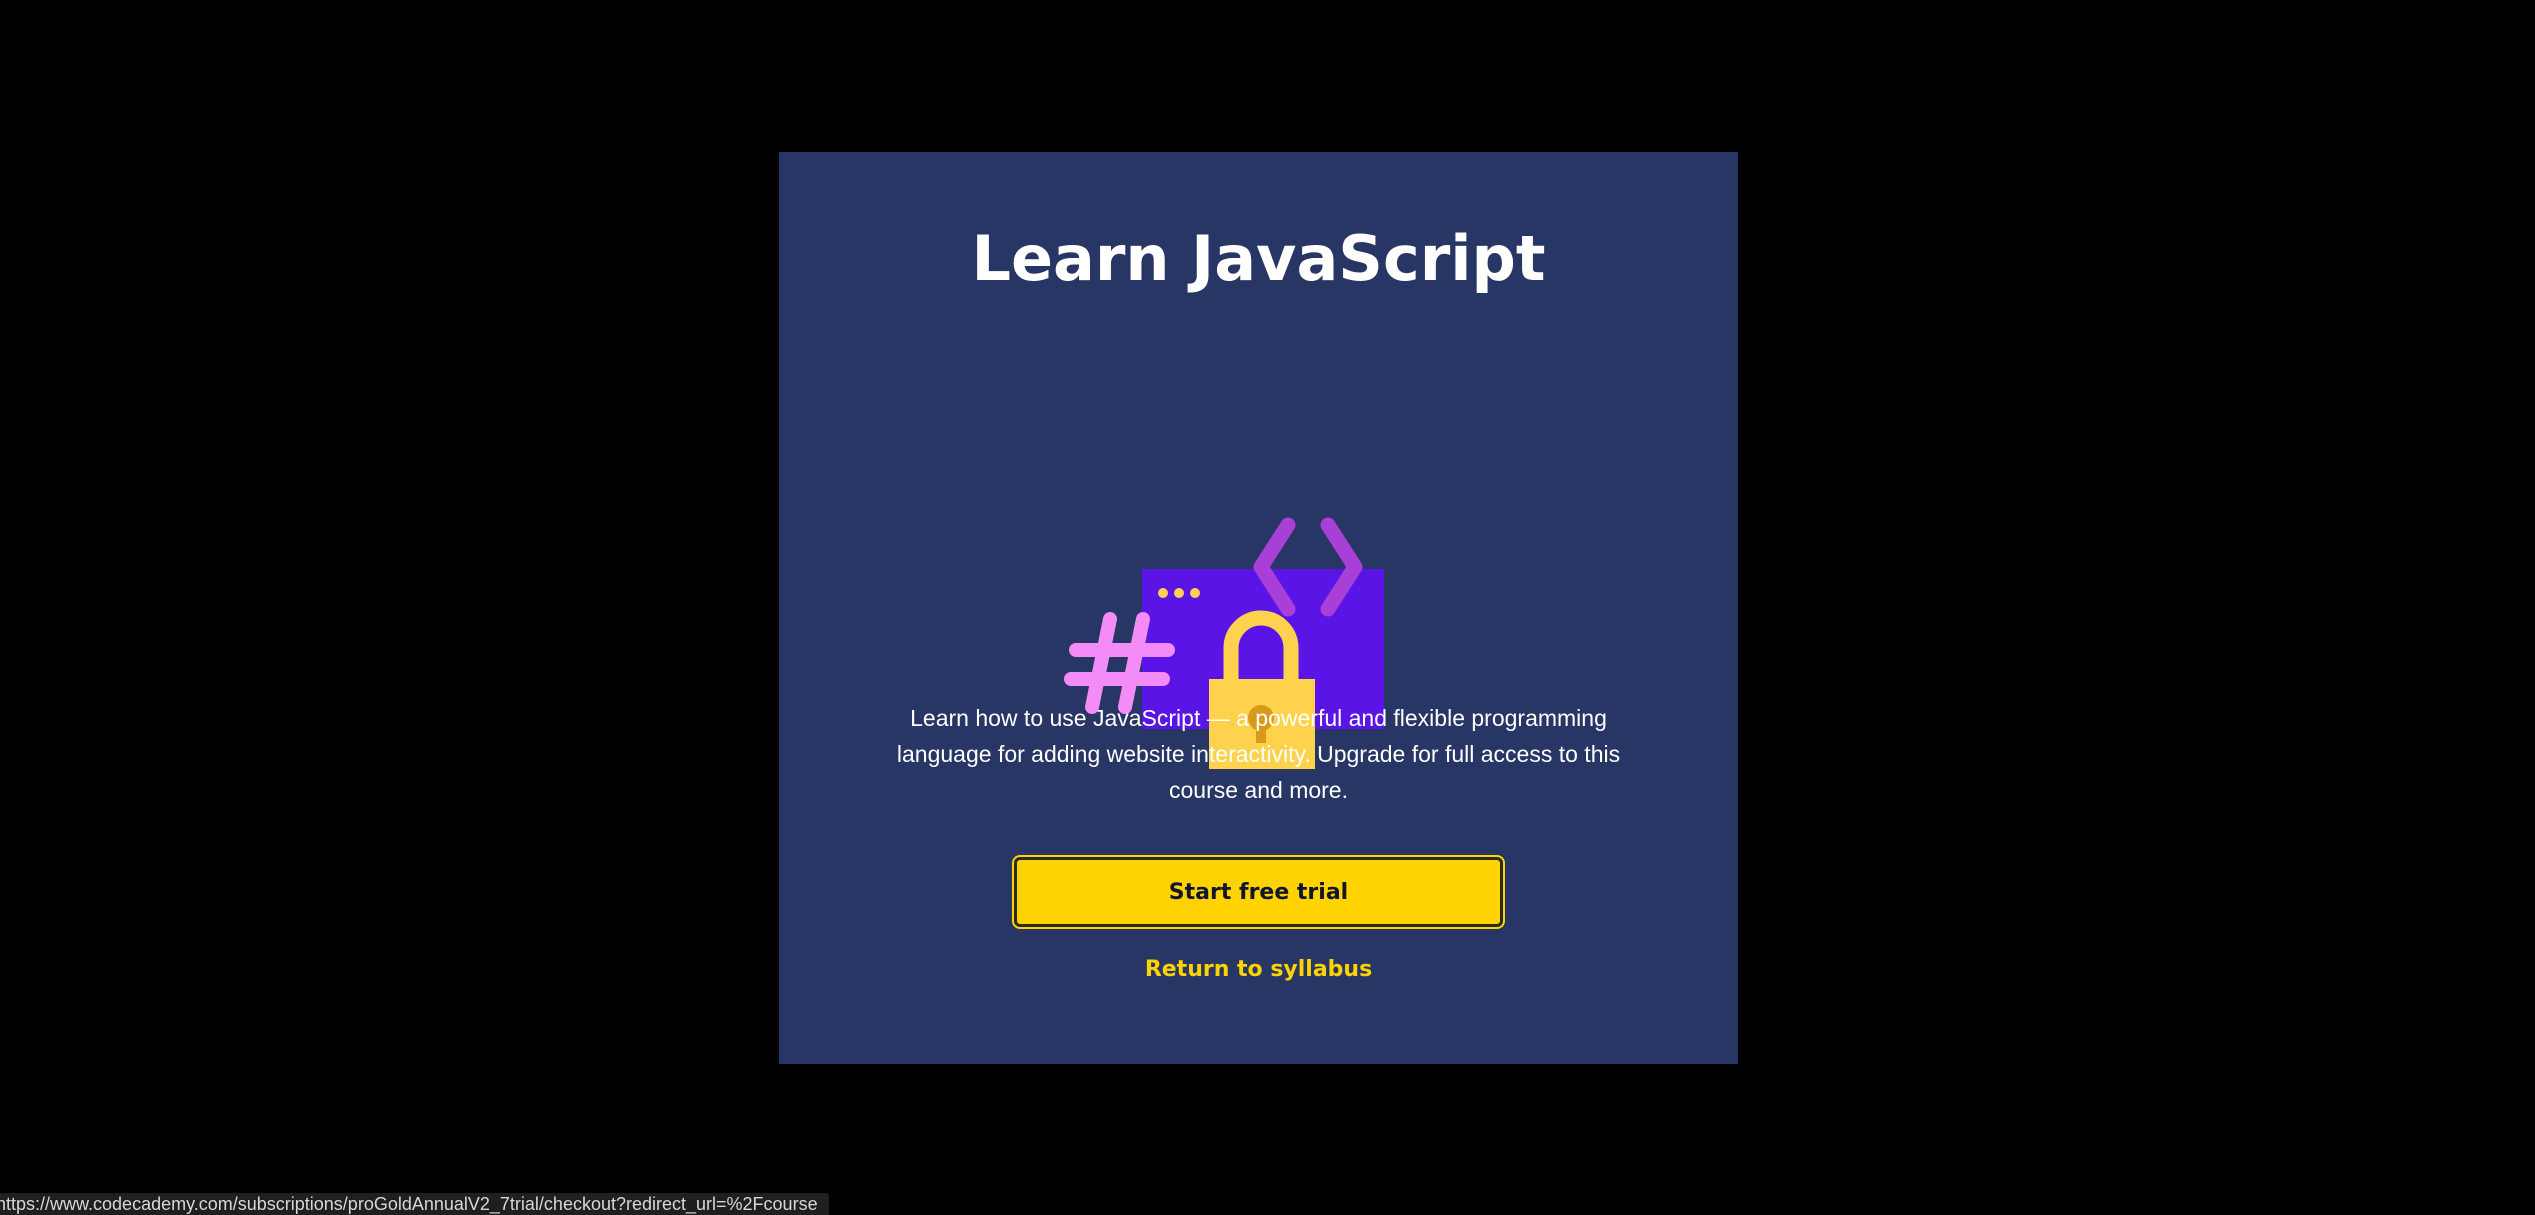 This screenshot has height=1215, width=2535. What do you see at coordinates (1258, 258) in the screenshot?
I see `modal-title: Learn JavaScript` at bounding box center [1258, 258].